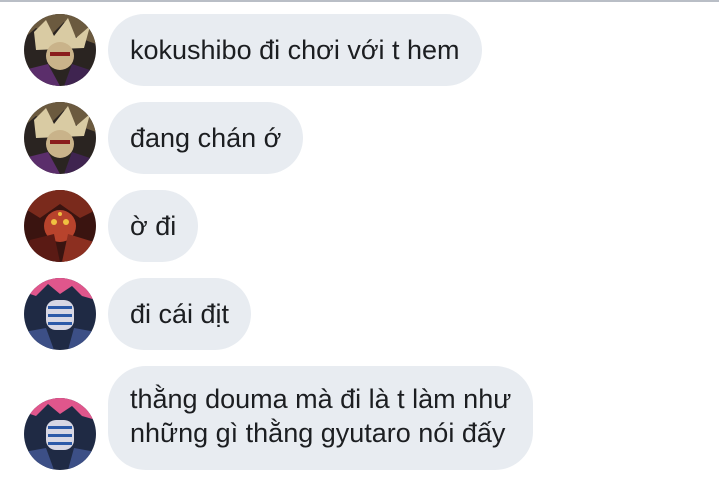  What do you see at coordinates (60, 226) in the screenshot?
I see `red-demon-avatar-icon` at bounding box center [60, 226].